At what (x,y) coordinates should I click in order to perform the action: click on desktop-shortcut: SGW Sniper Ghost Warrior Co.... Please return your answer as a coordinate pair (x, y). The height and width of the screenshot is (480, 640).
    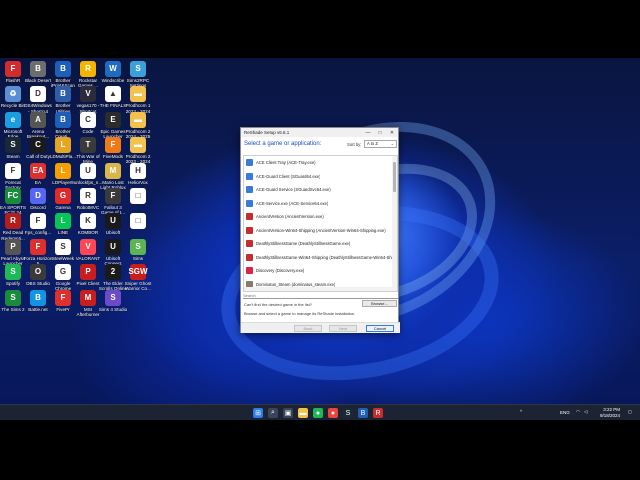
    Looking at the image, I should click on (138, 278).